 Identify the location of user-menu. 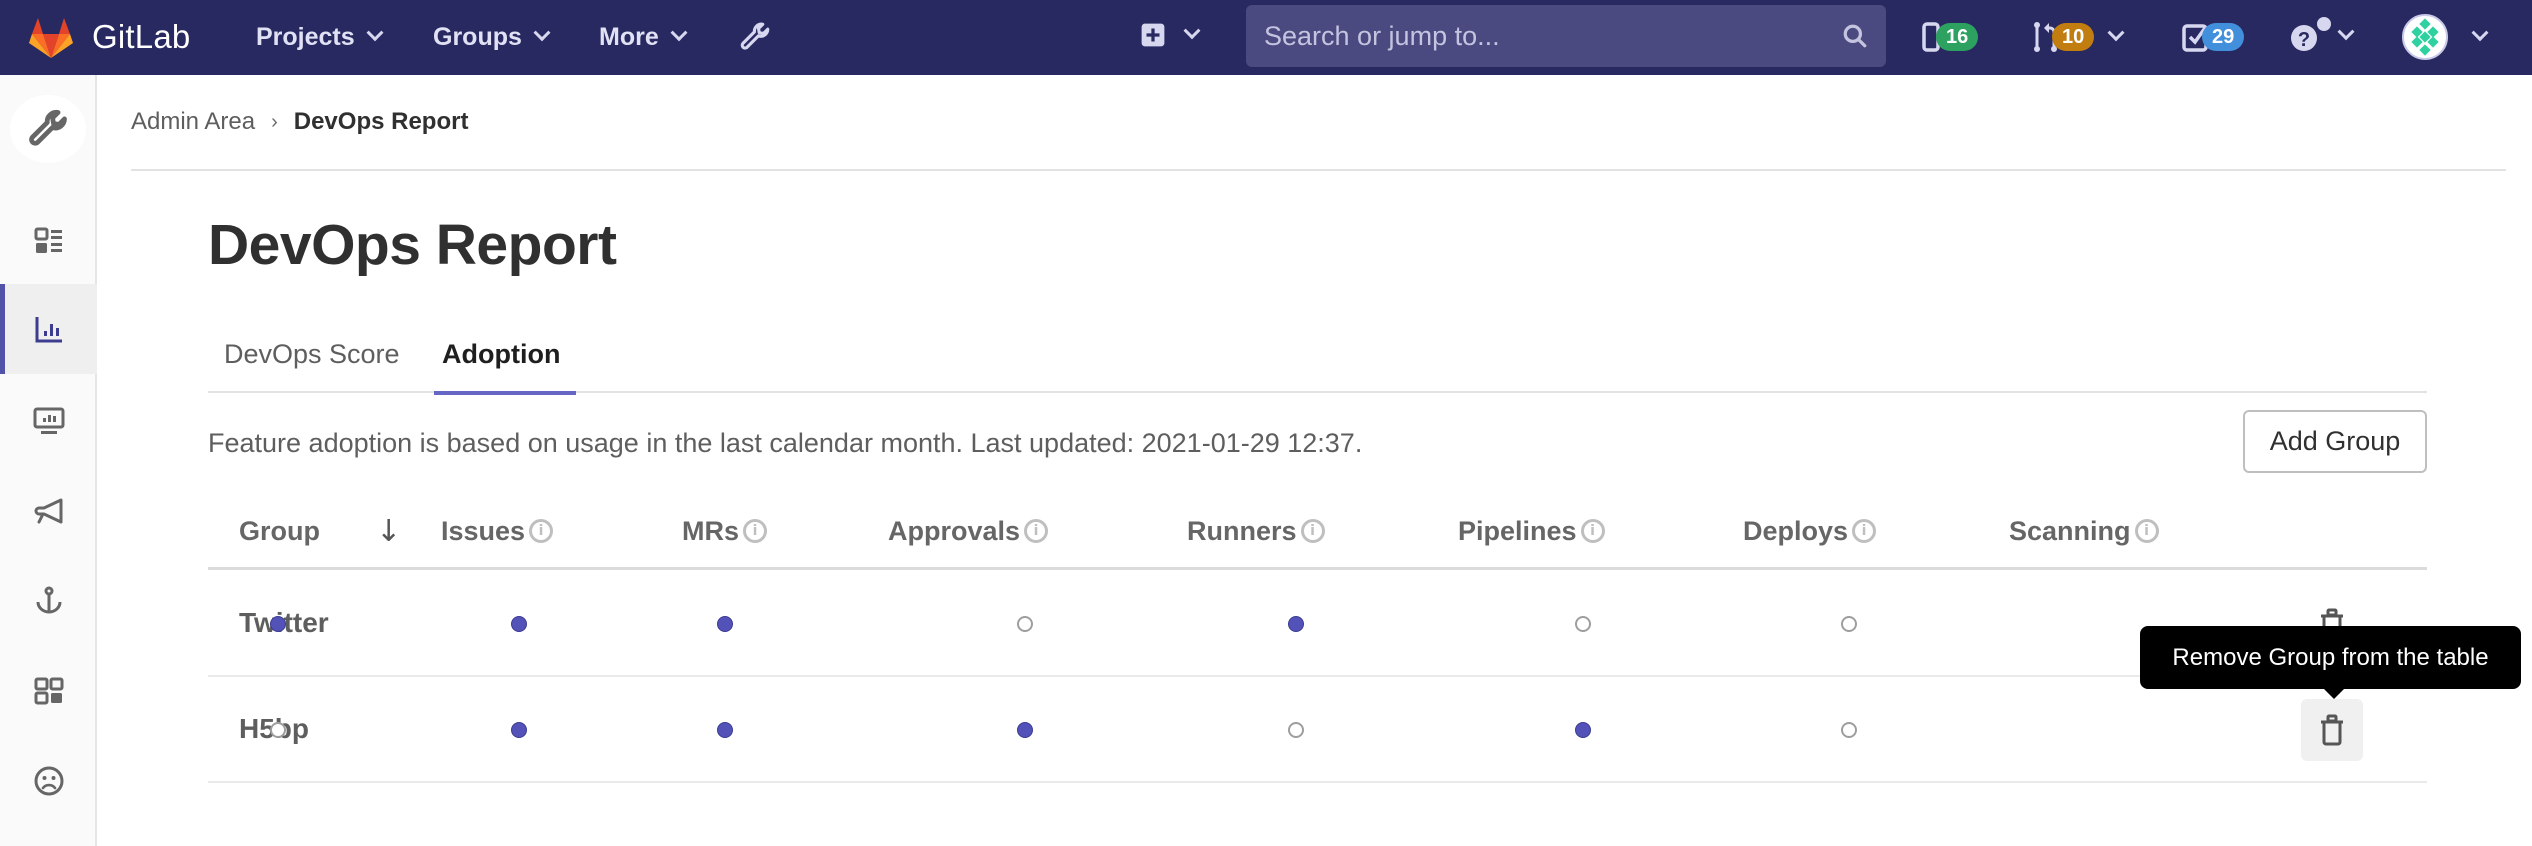
(2445, 37).